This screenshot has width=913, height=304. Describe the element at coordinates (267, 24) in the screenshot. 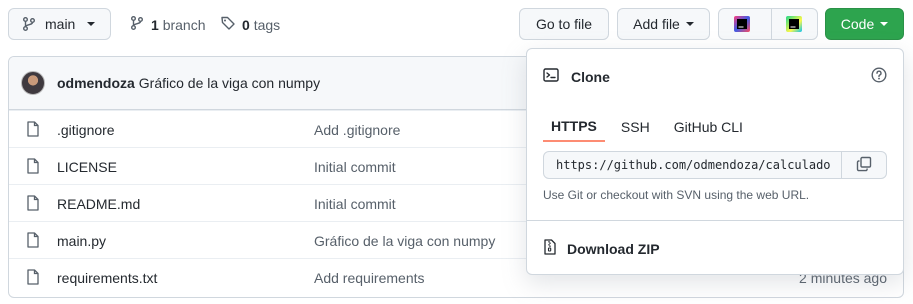

I see `tags-label: tags` at that location.